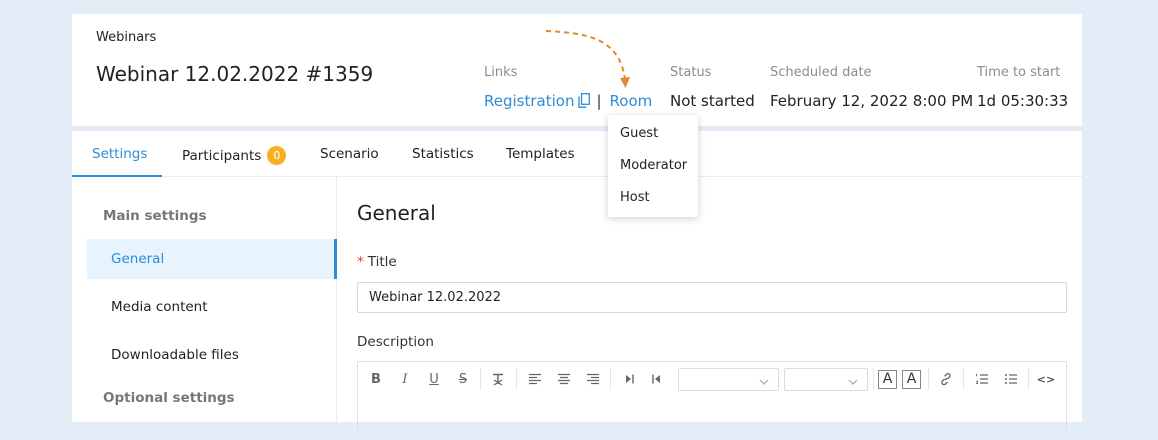  Describe the element at coordinates (212, 259) in the screenshot. I see `sidebar-item-general: General` at that location.